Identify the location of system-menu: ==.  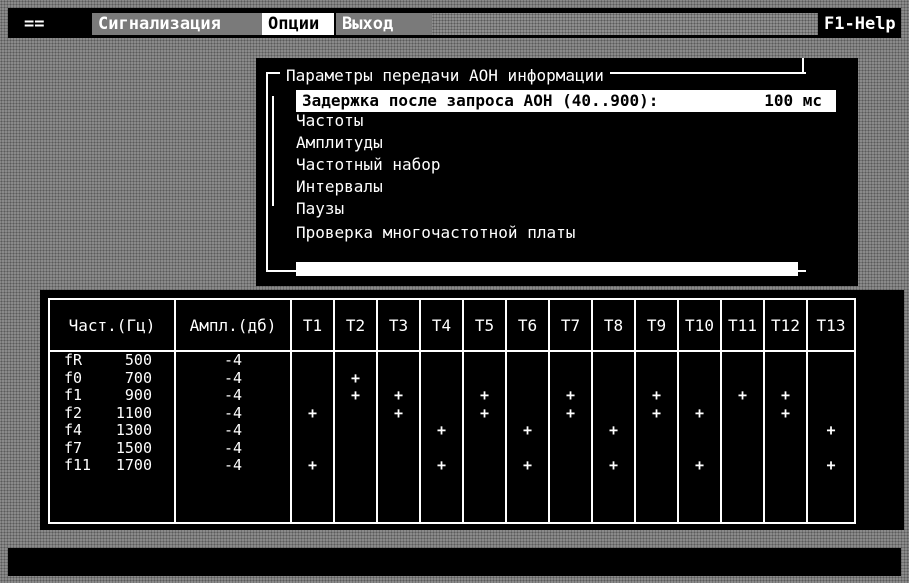
(52, 24).